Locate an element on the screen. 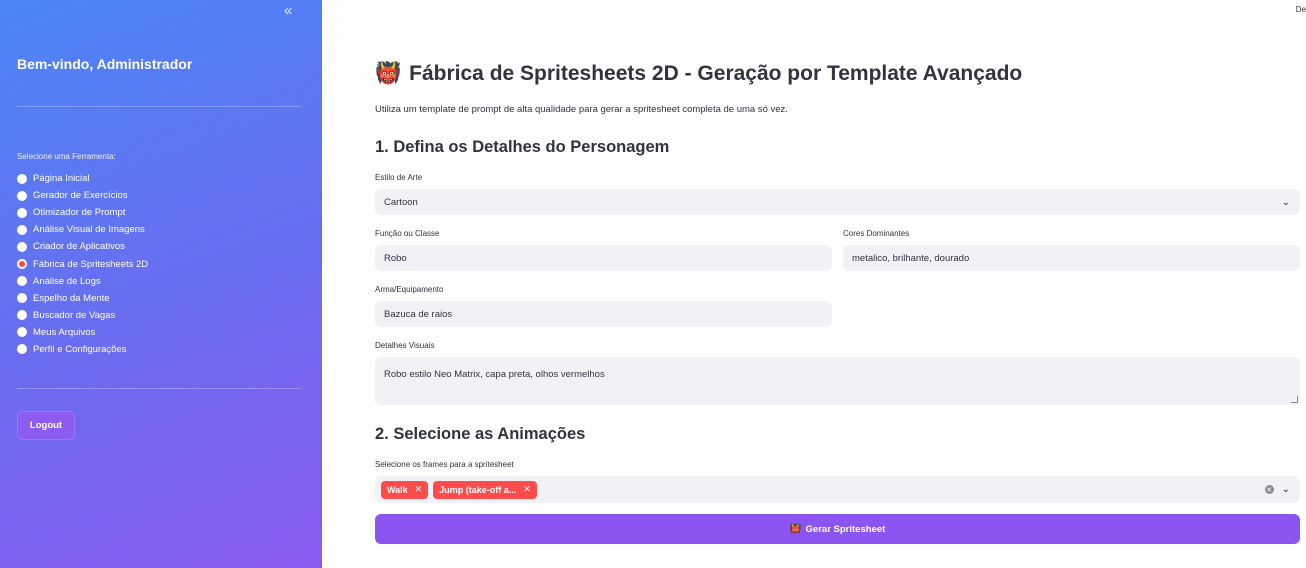 The image size is (1306, 568). sidebar-radio-item: Perfil e Configurações is located at coordinates (82, 349).